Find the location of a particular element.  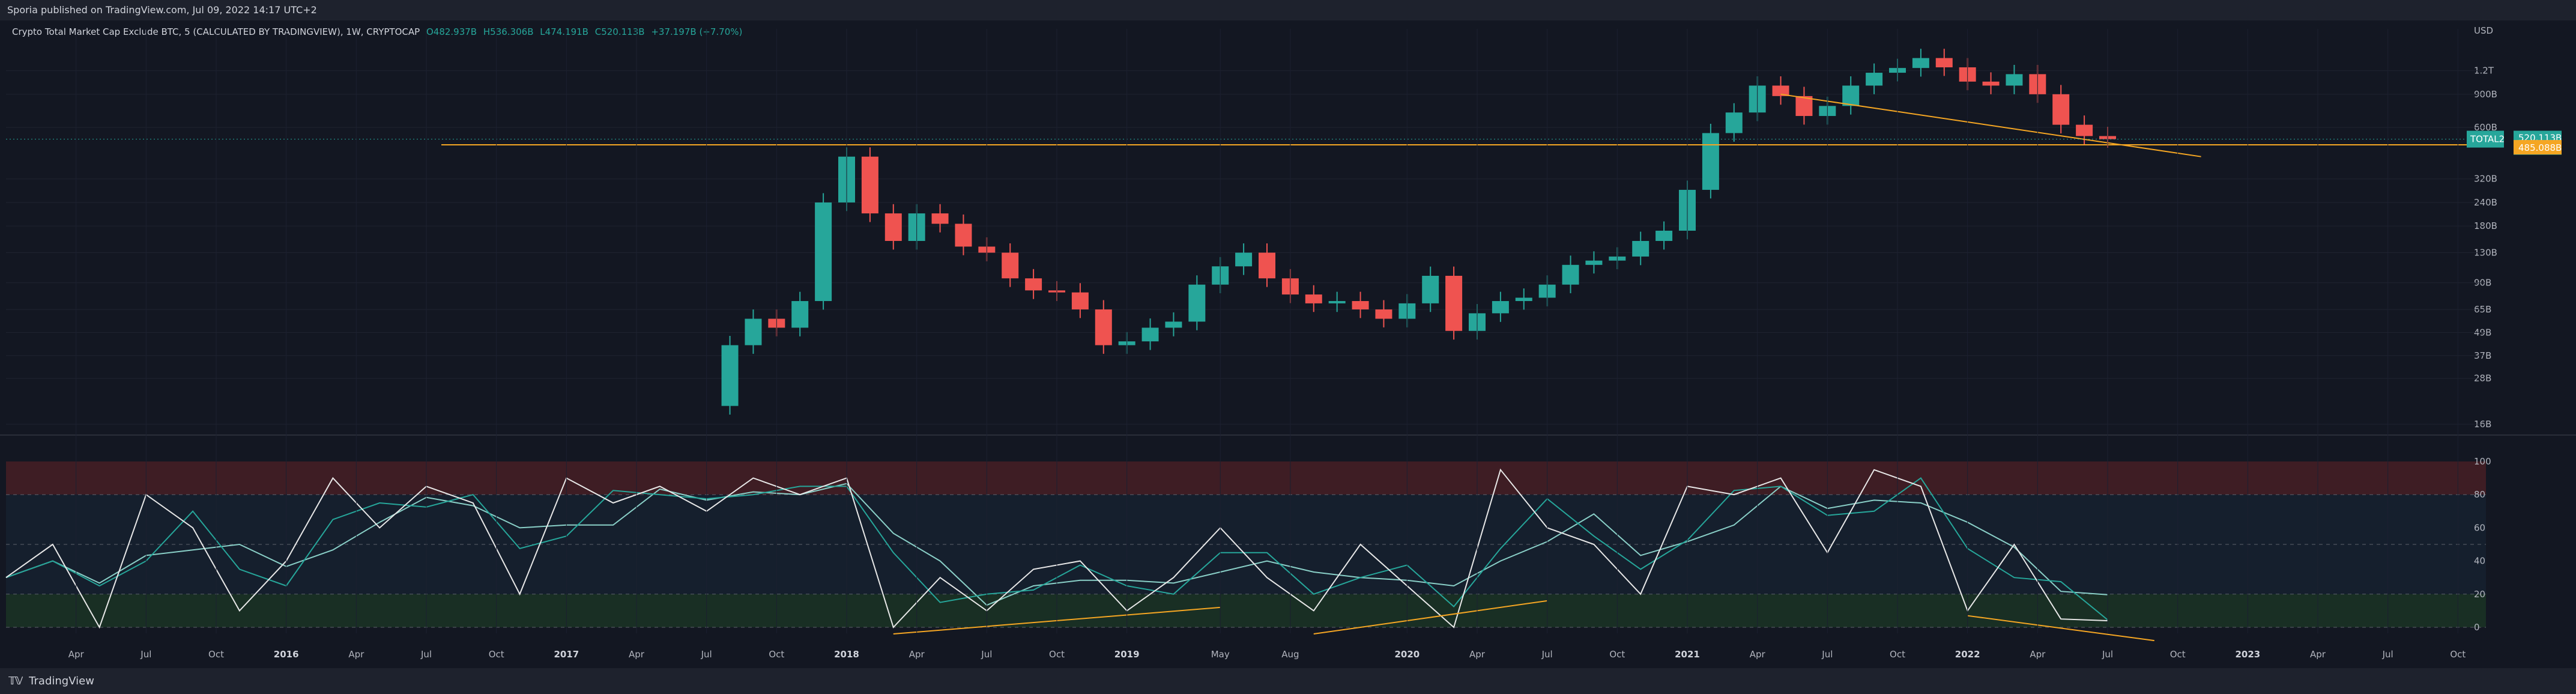

overbought-band is located at coordinates (1246, 478).